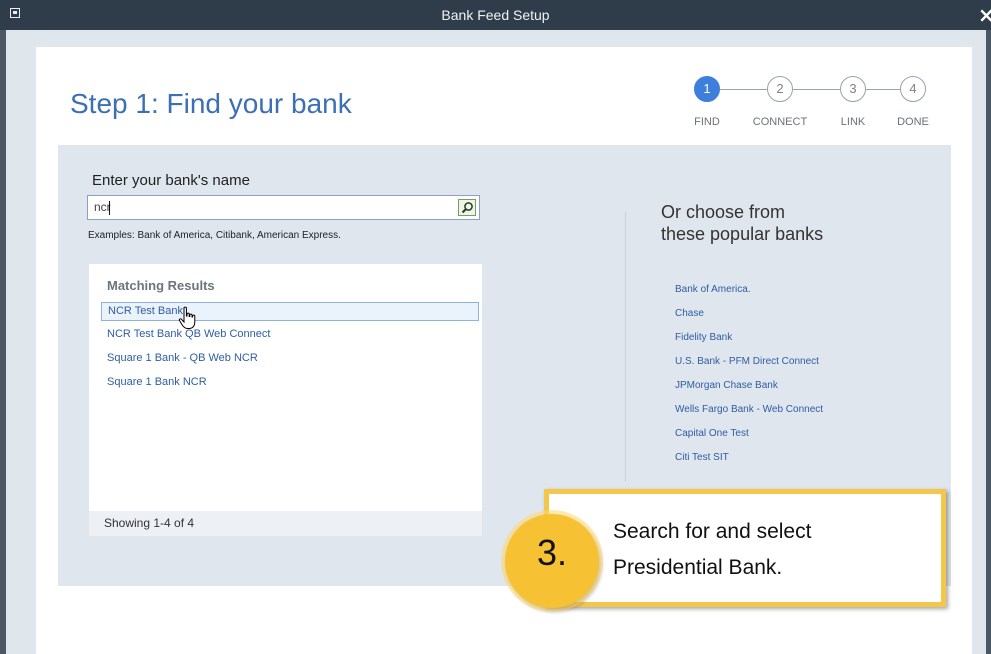 The width and height of the screenshot is (991, 654). What do you see at coordinates (713, 289) in the screenshot?
I see `popular-bank-link: Bank of America.` at bounding box center [713, 289].